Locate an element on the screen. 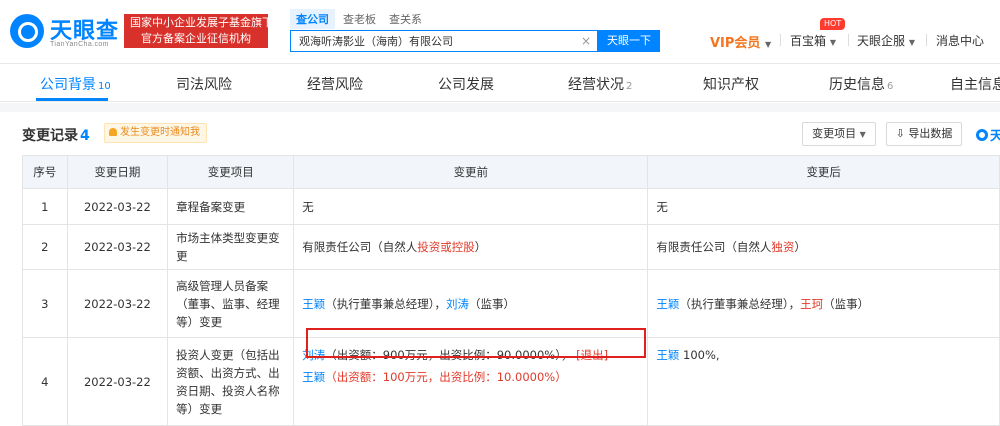 The image size is (1000, 426). tab-intellectual-property: 知识产权 is located at coordinates (731, 84).